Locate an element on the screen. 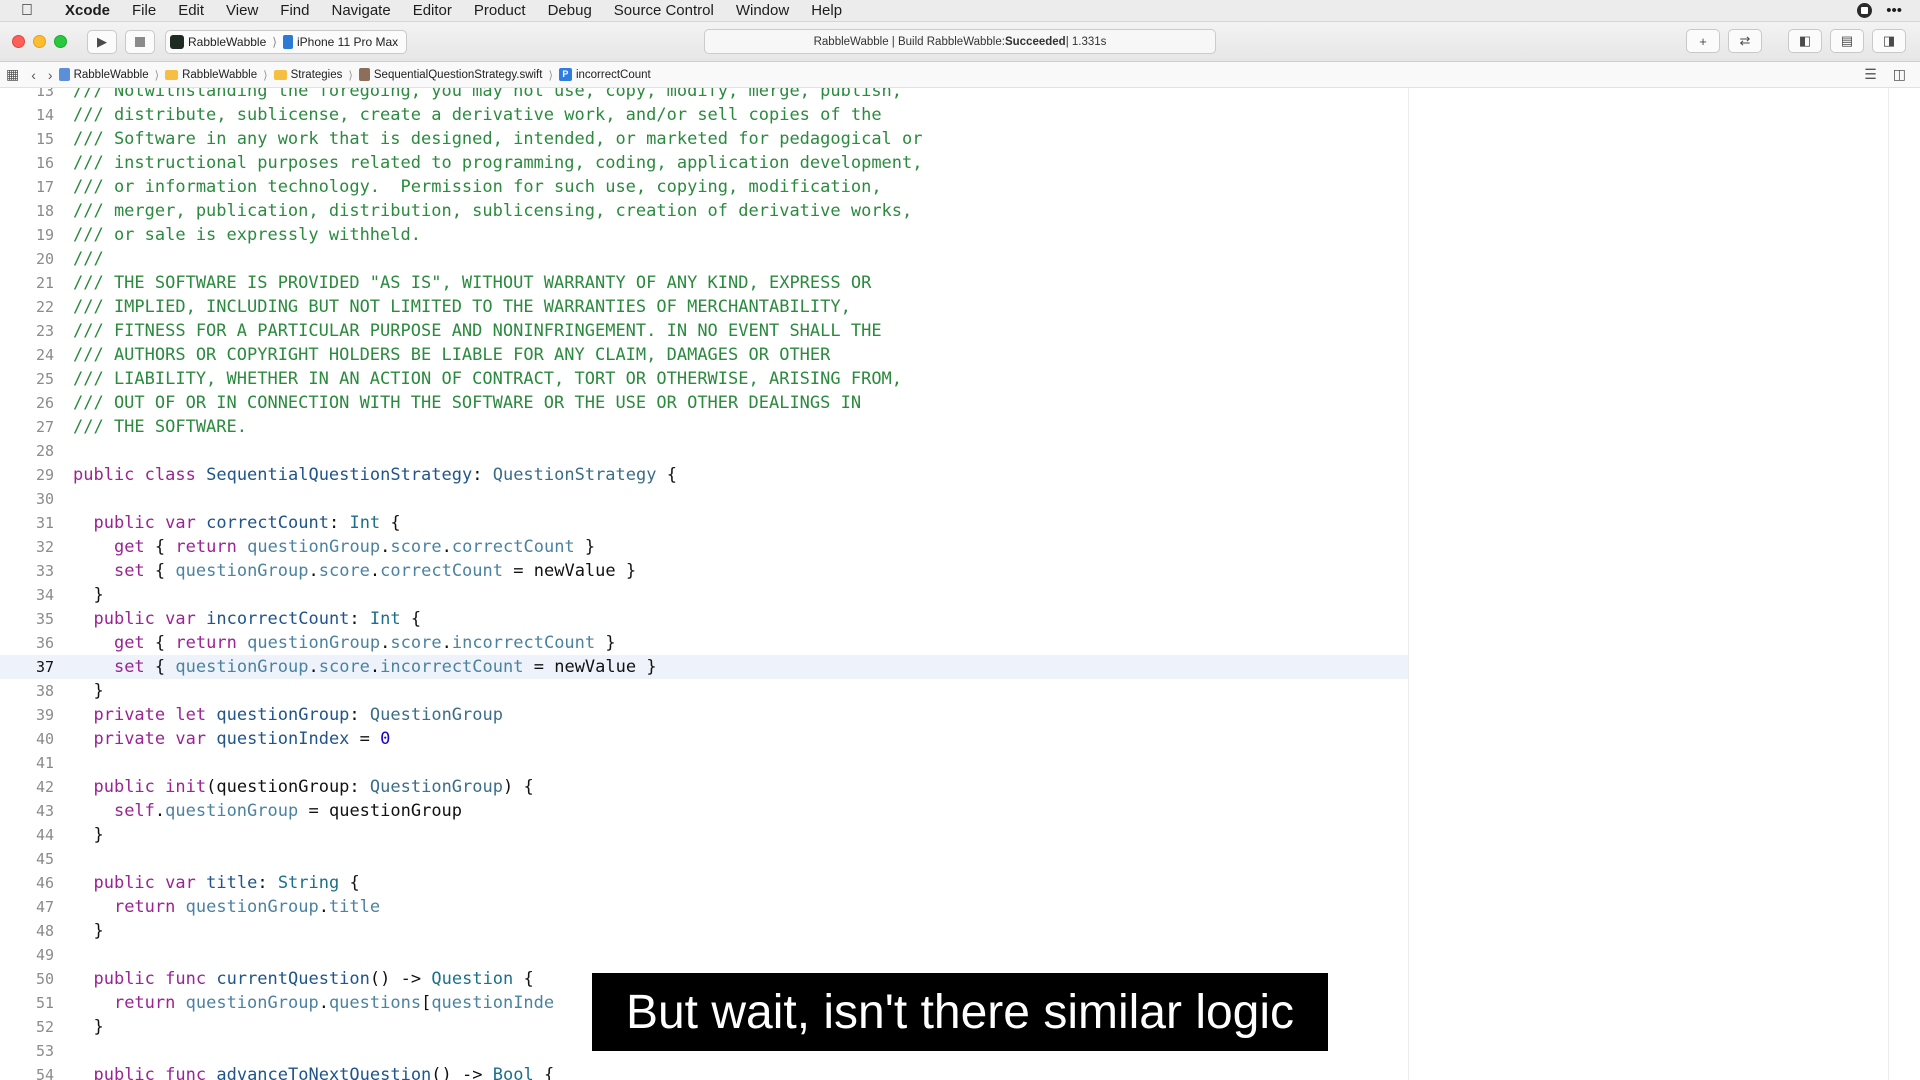 The image size is (1920, 1080). toggle-inspector-button: ◨ is located at coordinates (1889, 41).